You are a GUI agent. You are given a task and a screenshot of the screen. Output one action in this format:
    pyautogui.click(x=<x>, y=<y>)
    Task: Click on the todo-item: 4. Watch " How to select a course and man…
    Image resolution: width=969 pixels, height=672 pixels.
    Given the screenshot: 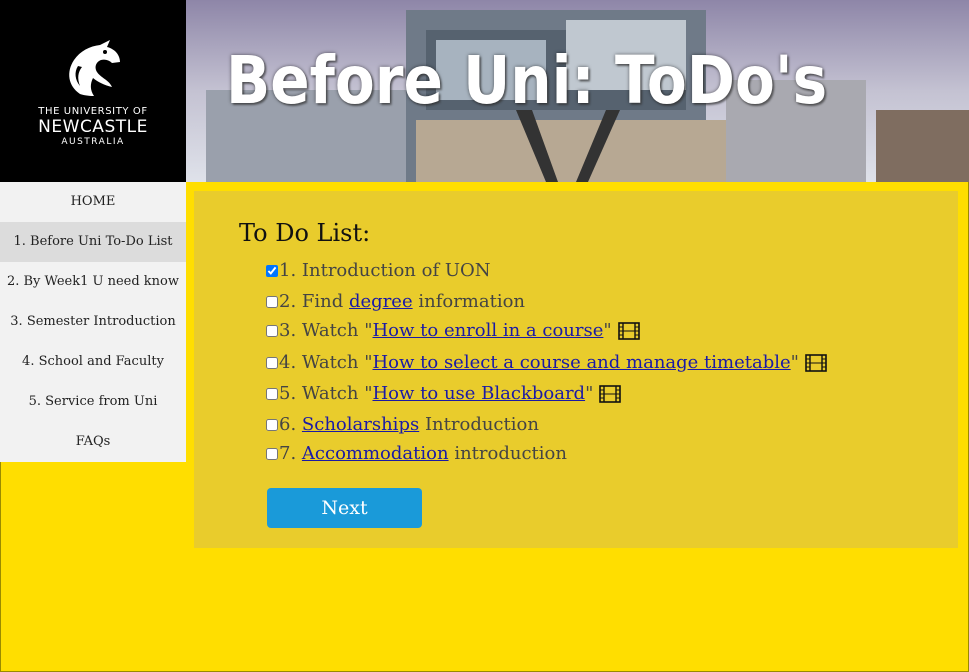 What is the action you would take?
    pyautogui.click(x=546, y=362)
    